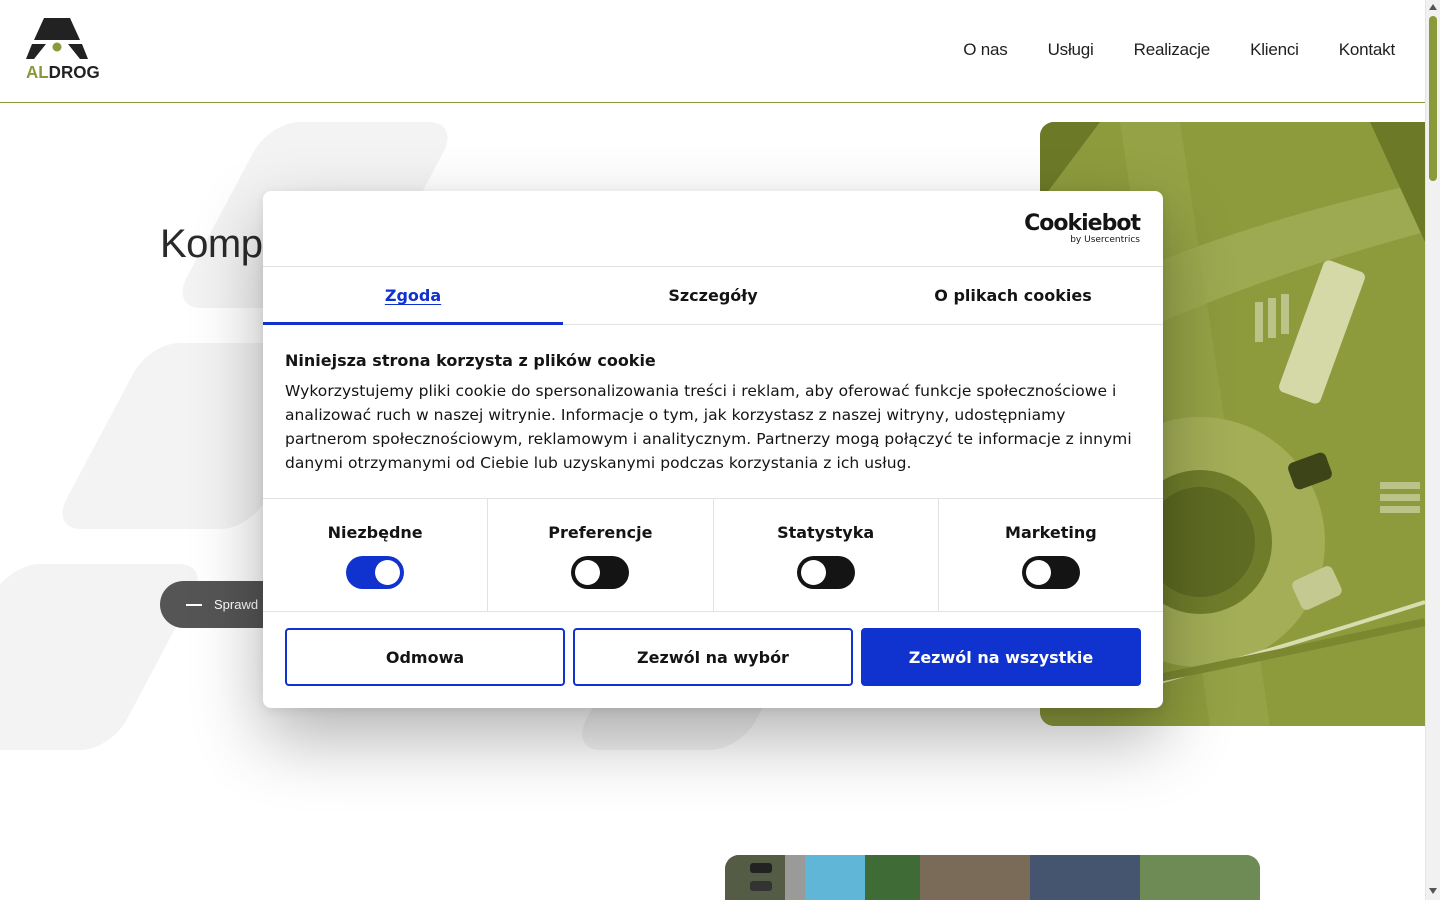 This screenshot has height=900, width=1440. I want to click on dialog-tabs: Zgoda Szczegóły O plikach cookies, so click(713, 296).